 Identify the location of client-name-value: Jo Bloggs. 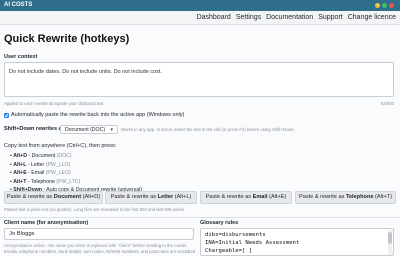
(22, 234).